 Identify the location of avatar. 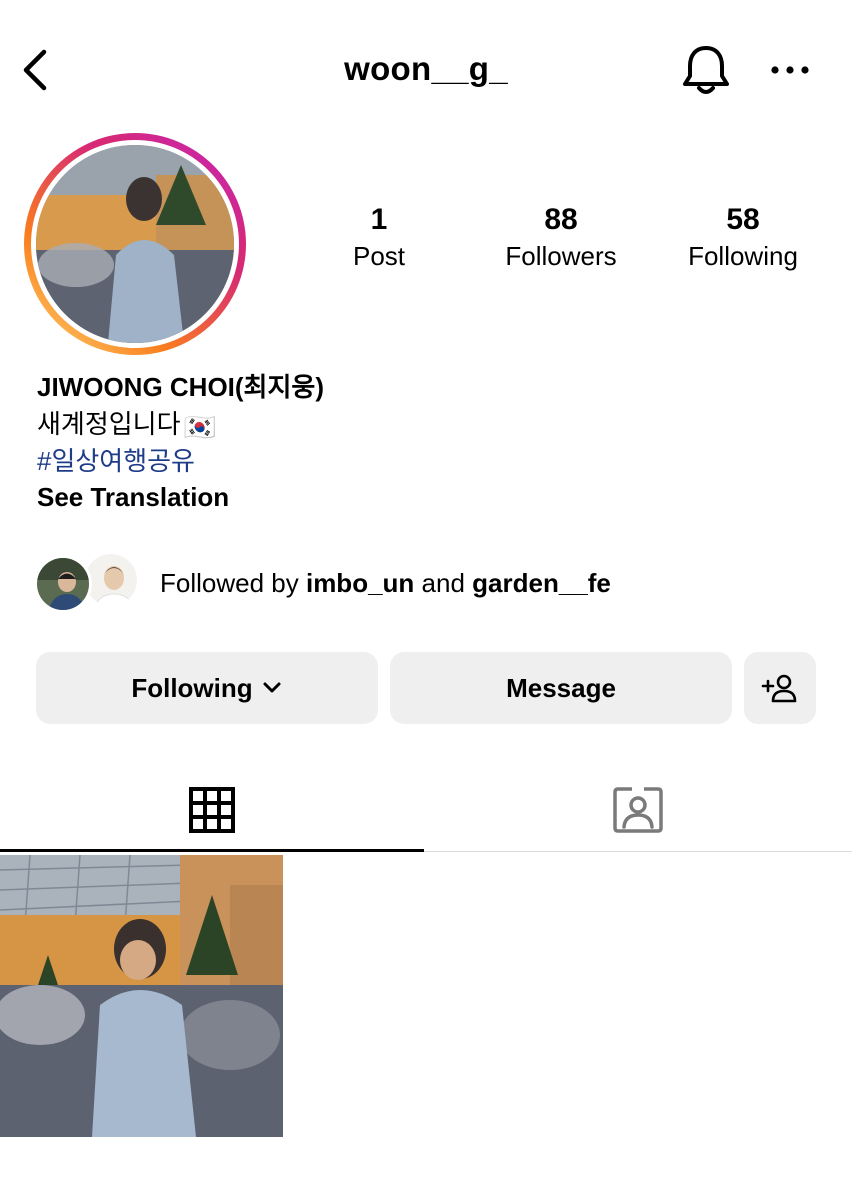
(135, 244).